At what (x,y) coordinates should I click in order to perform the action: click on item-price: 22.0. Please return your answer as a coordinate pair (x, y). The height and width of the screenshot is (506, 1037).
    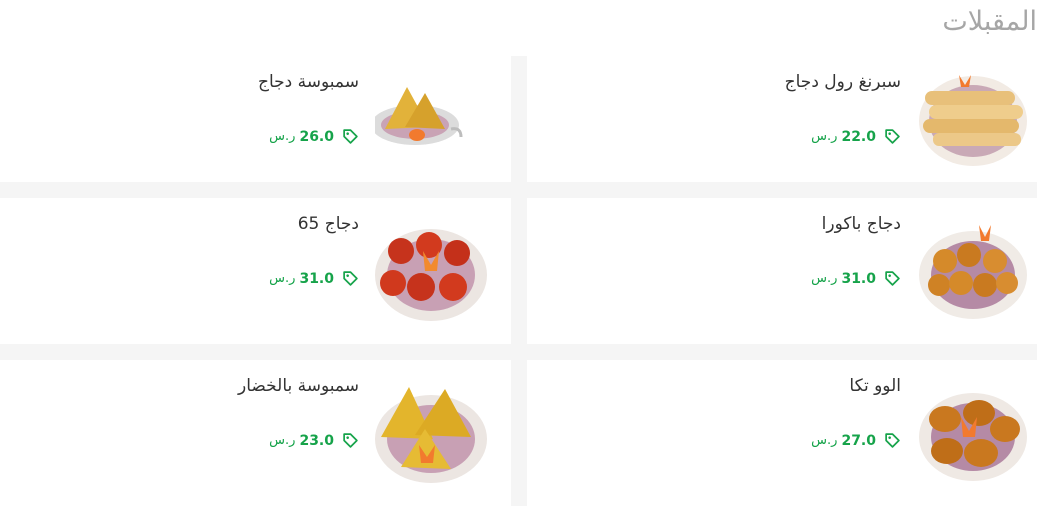
    Looking at the image, I should click on (858, 136).